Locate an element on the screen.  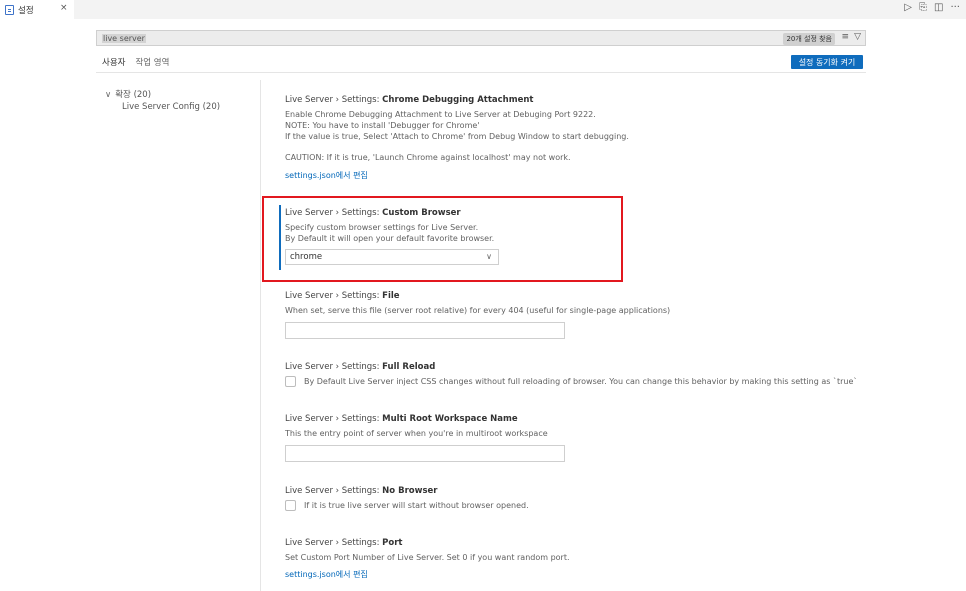
no-browser-checkbox is located at coordinates (290, 505).